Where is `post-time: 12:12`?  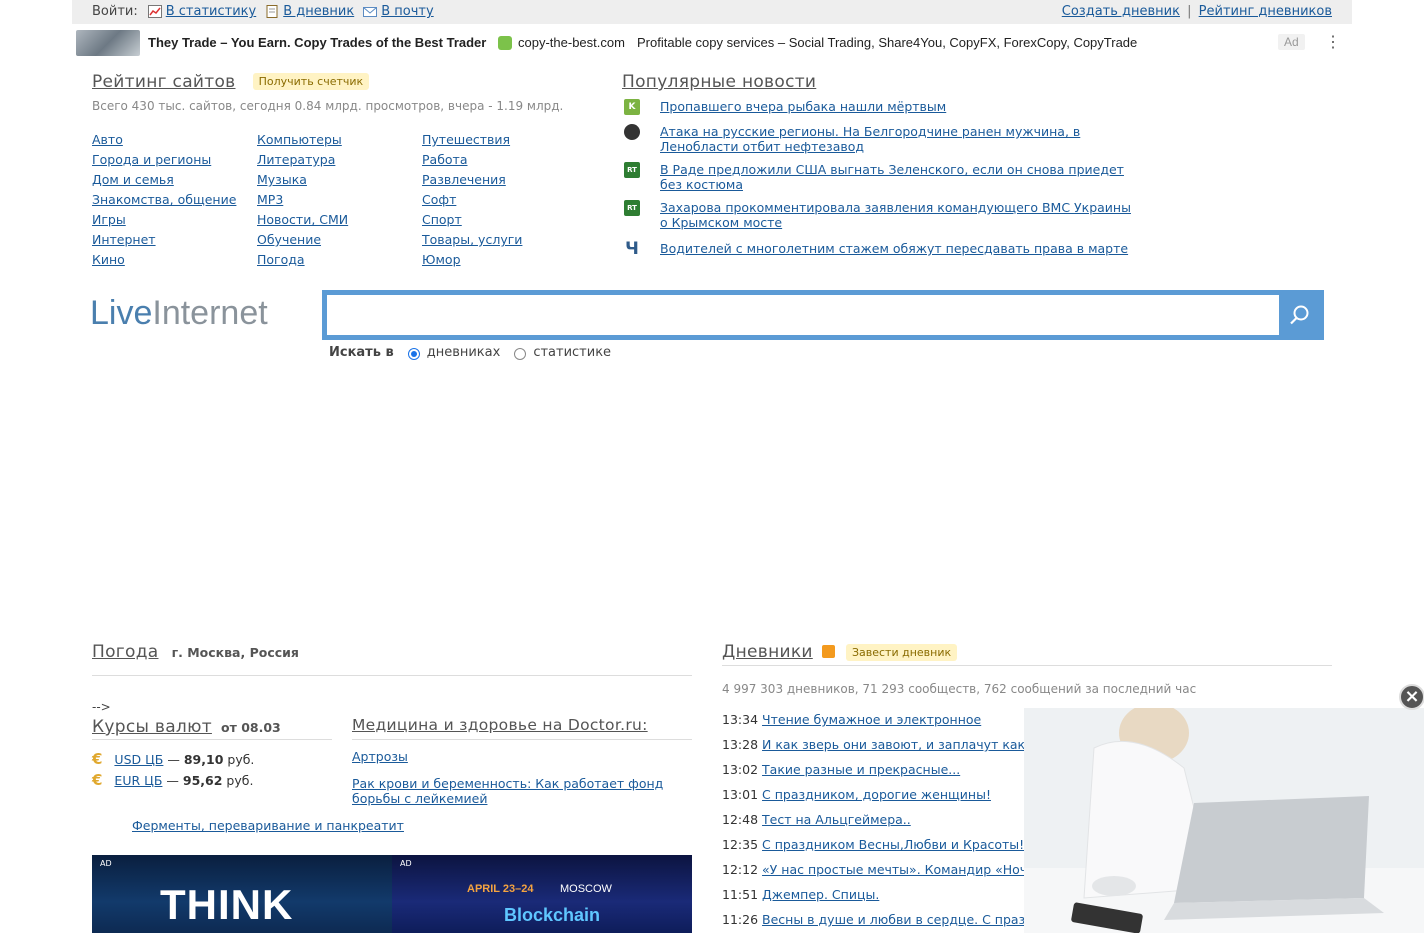 post-time: 12:12 is located at coordinates (740, 869).